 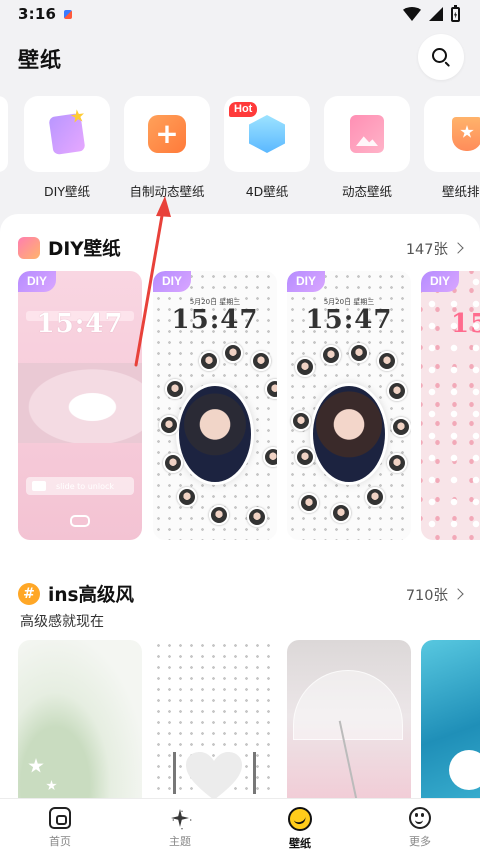 I want to click on plush-toy, so click(x=464, y=770).